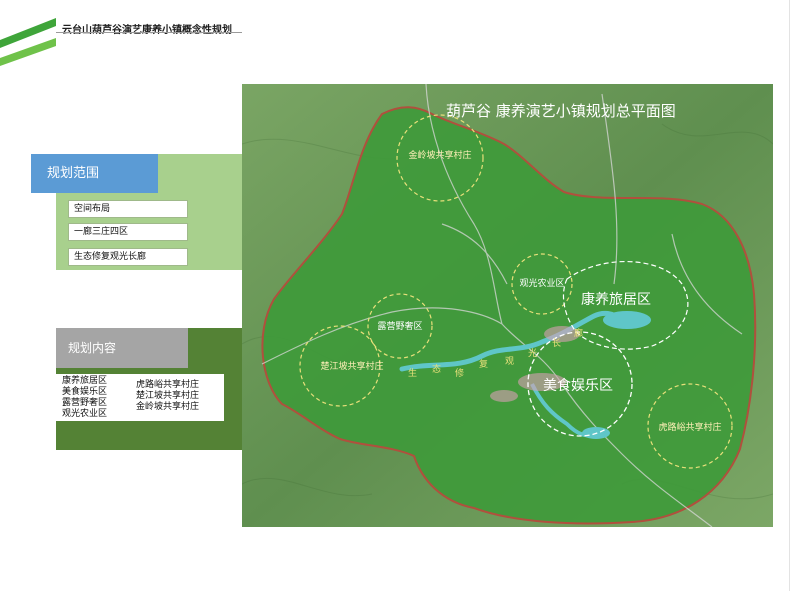  What do you see at coordinates (436, 369) in the screenshot?
I see `corridor-char: 态` at bounding box center [436, 369].